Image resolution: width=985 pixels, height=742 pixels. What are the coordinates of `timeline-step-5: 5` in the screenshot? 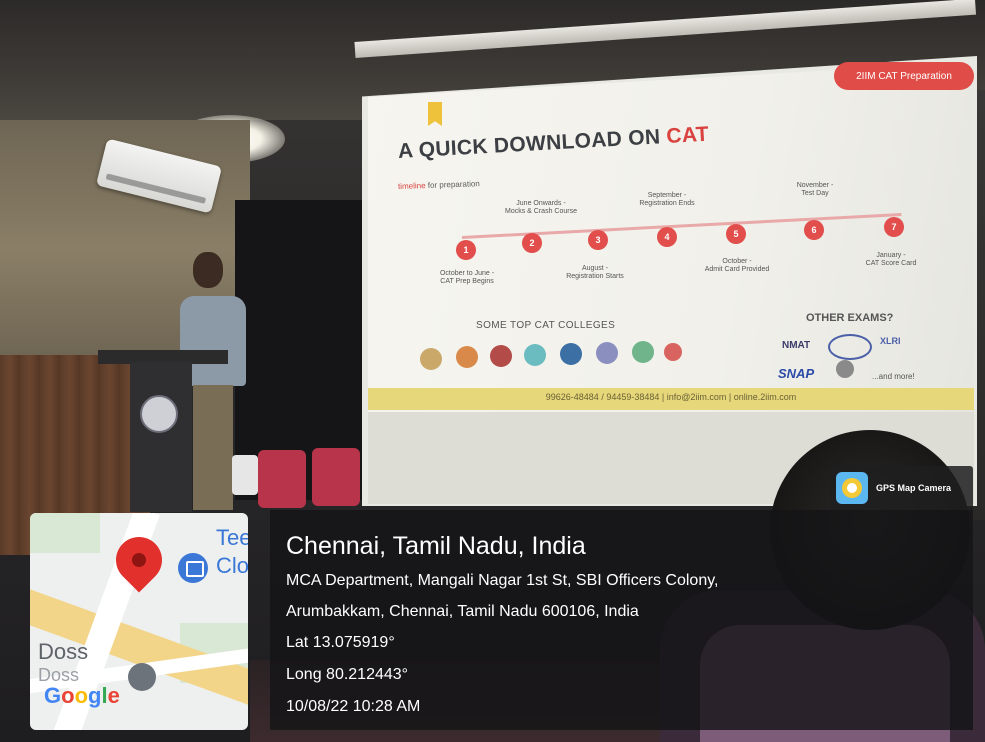 It's located at (736, 234).